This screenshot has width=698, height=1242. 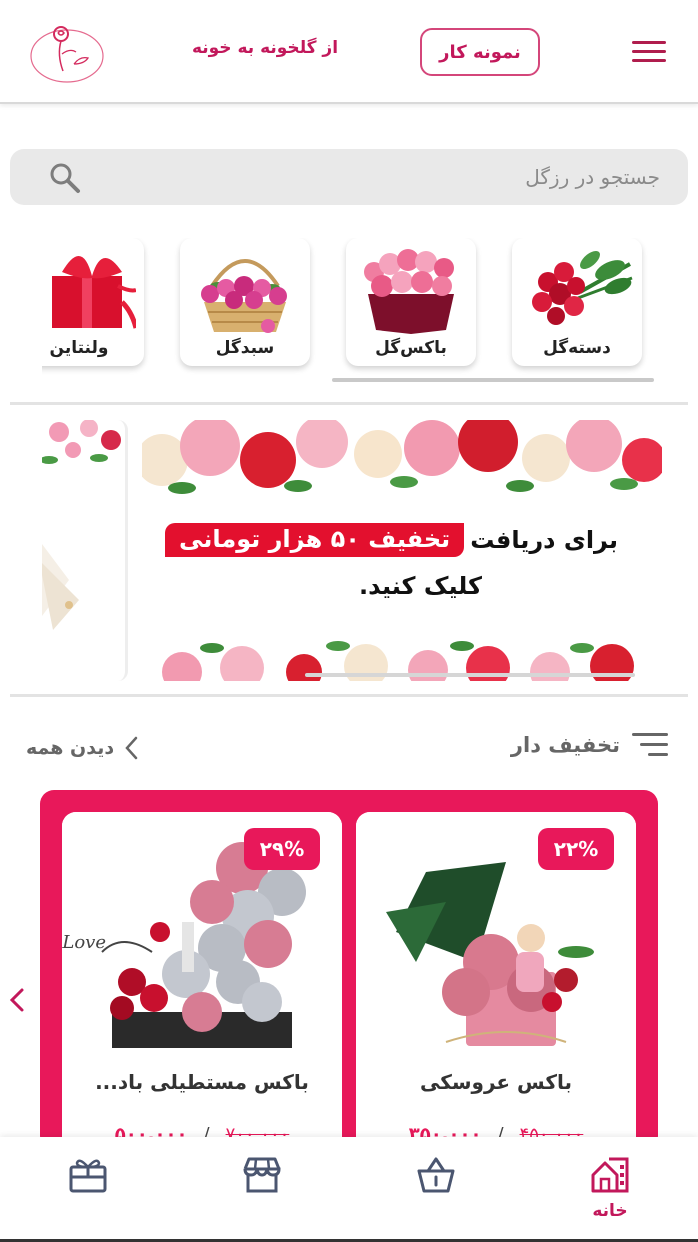 I want to click on flower-basket-image, so click(x=244, y=296).